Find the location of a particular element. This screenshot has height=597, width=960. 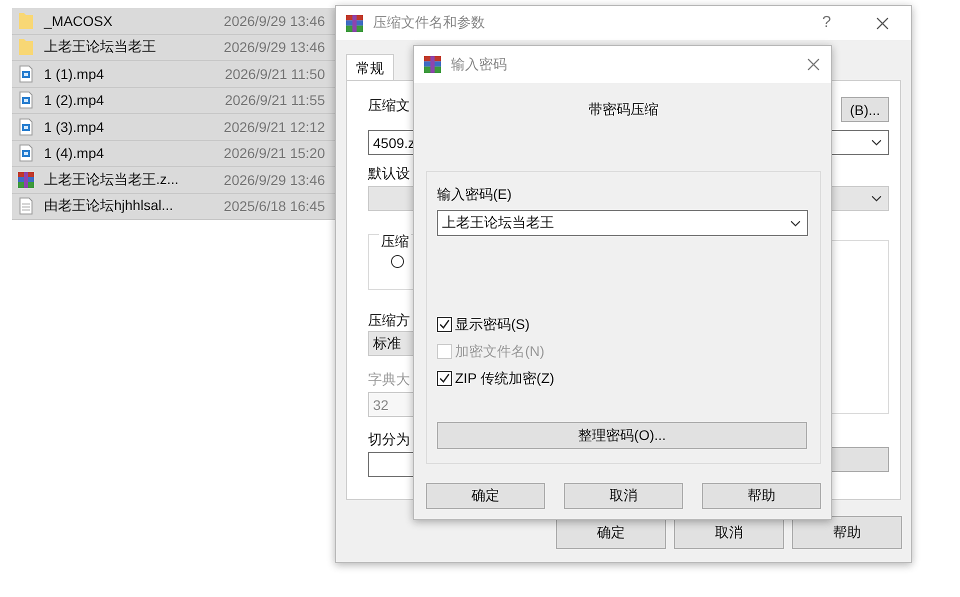

password-field: 上老王论坛当老王 is located at coordinates (622, 223).